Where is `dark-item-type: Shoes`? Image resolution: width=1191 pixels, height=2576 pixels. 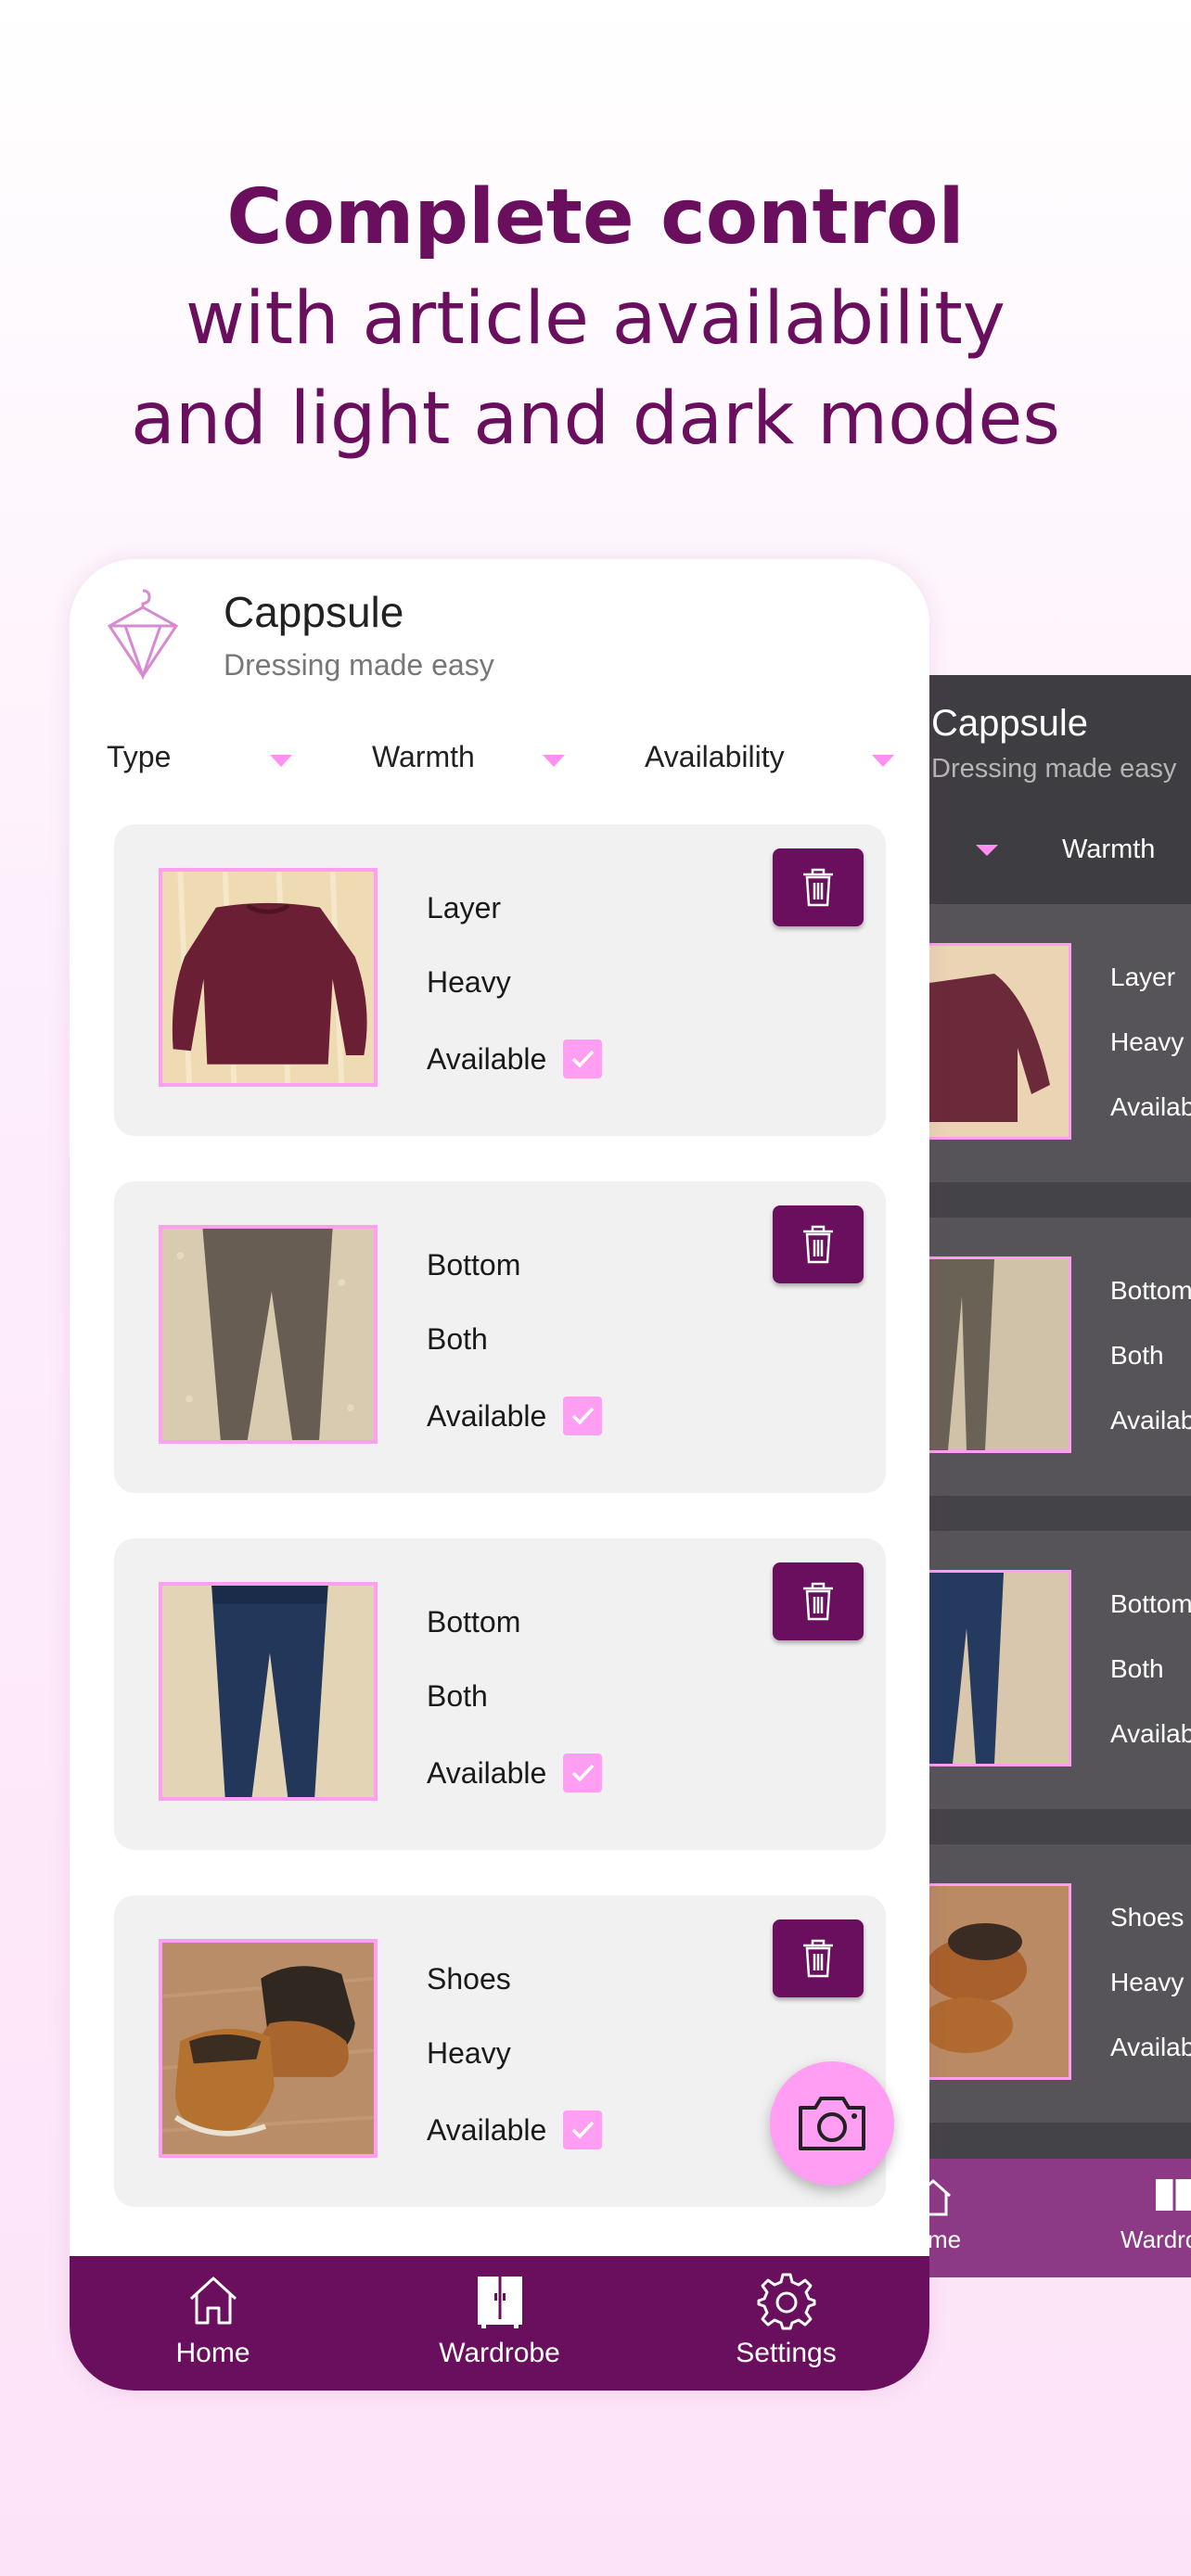
dark-item-type: Shoes is located at coordinates (1147, 1917).